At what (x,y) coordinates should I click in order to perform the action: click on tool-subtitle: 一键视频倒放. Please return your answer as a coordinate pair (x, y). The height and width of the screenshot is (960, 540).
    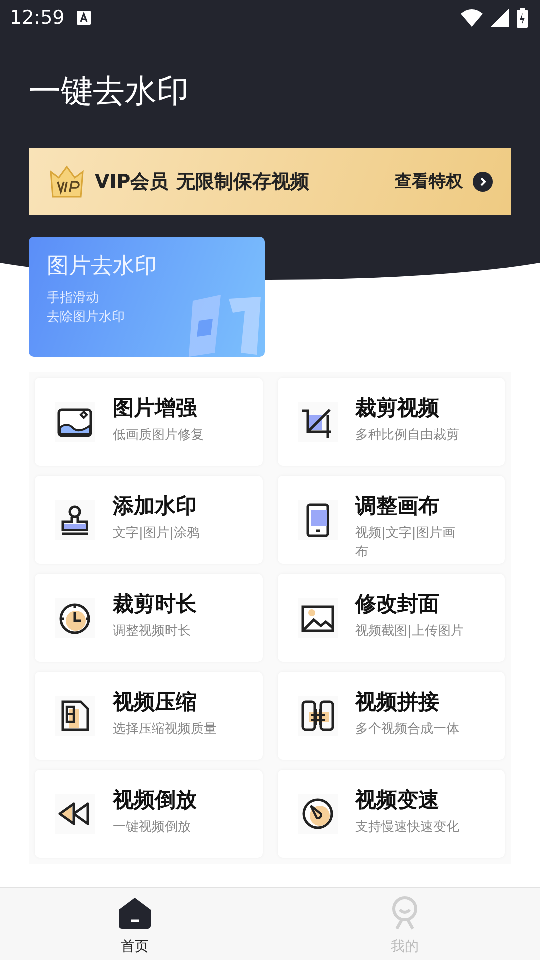
    Looking at the image, I should click on (152, 828).